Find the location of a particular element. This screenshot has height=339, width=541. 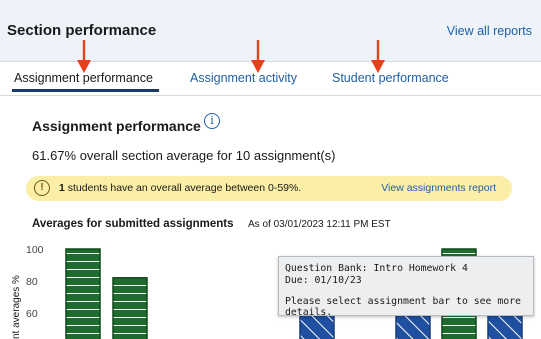

tooltip-due-date: Due: 01/10/23 is located at coordinates (323, 280).